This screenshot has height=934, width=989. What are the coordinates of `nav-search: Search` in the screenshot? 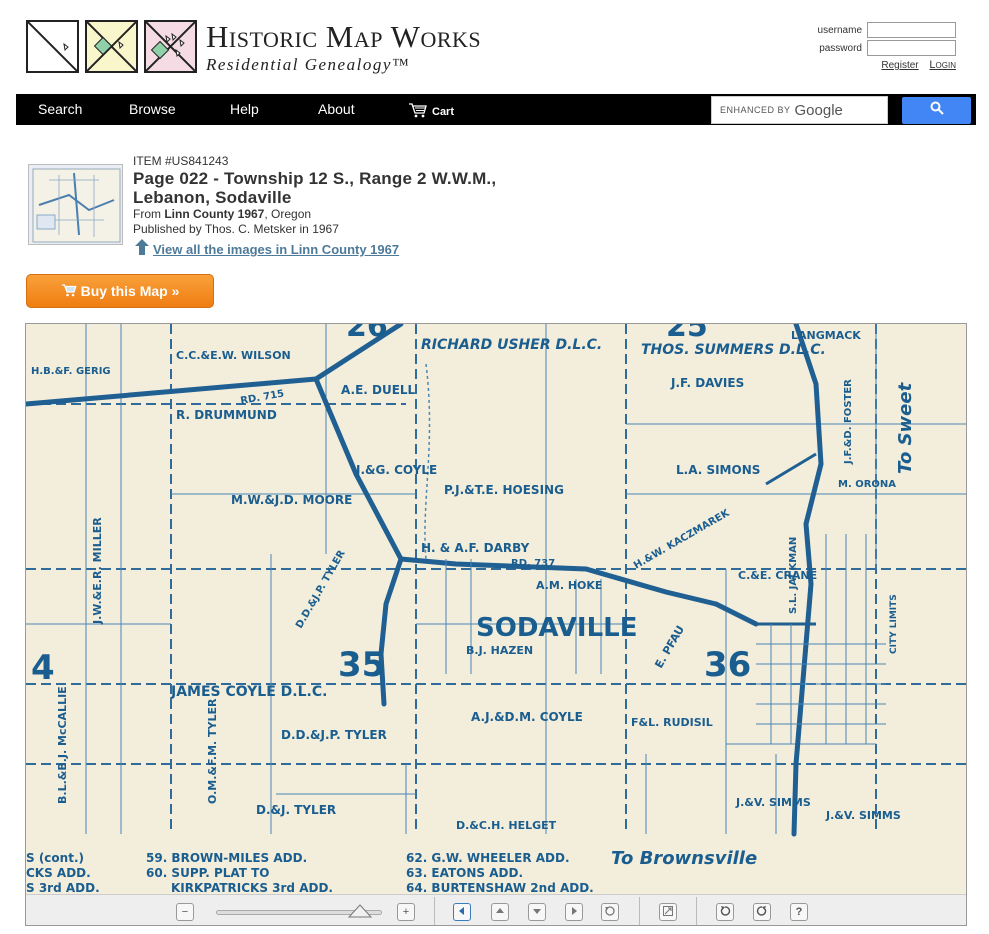 It's located at (60, 109).